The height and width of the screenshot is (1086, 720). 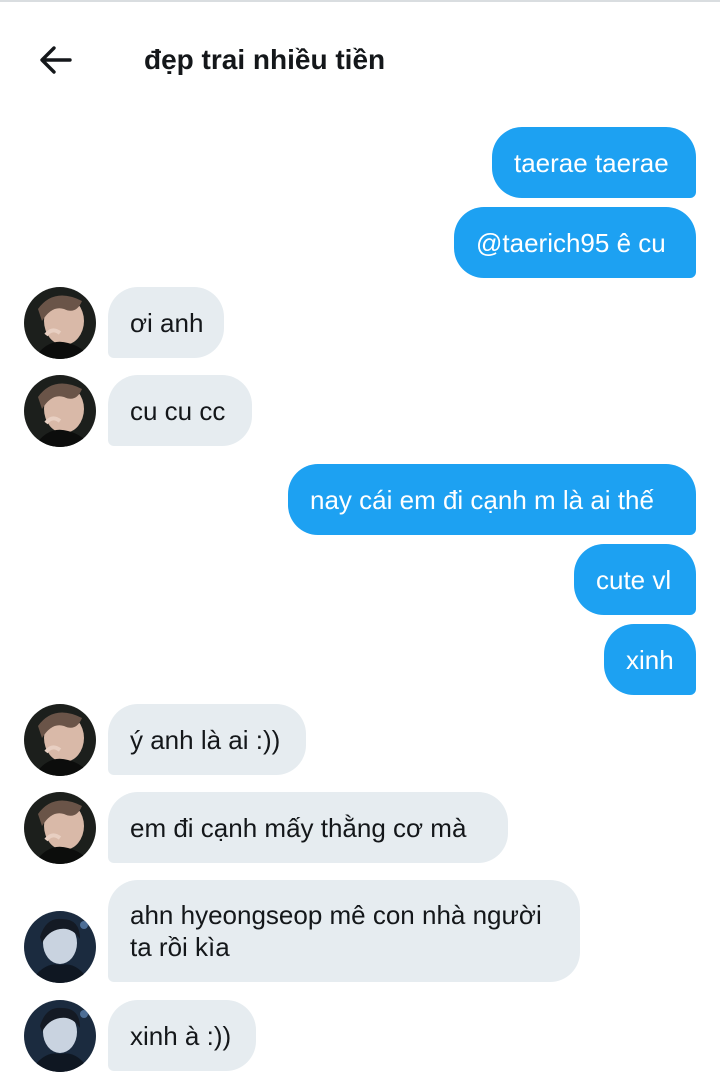 I want to click on message-text: xinh à :)), so click(x=181, y=1035).